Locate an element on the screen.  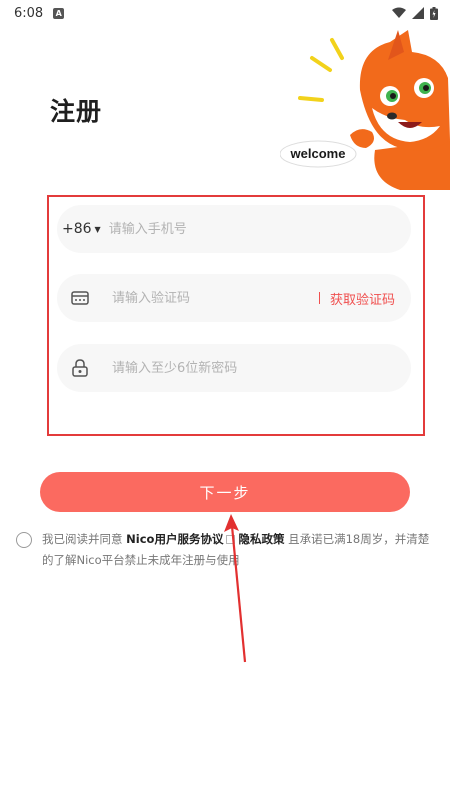
phone-field: +86 ▼ is located at coordinates (234, 229).